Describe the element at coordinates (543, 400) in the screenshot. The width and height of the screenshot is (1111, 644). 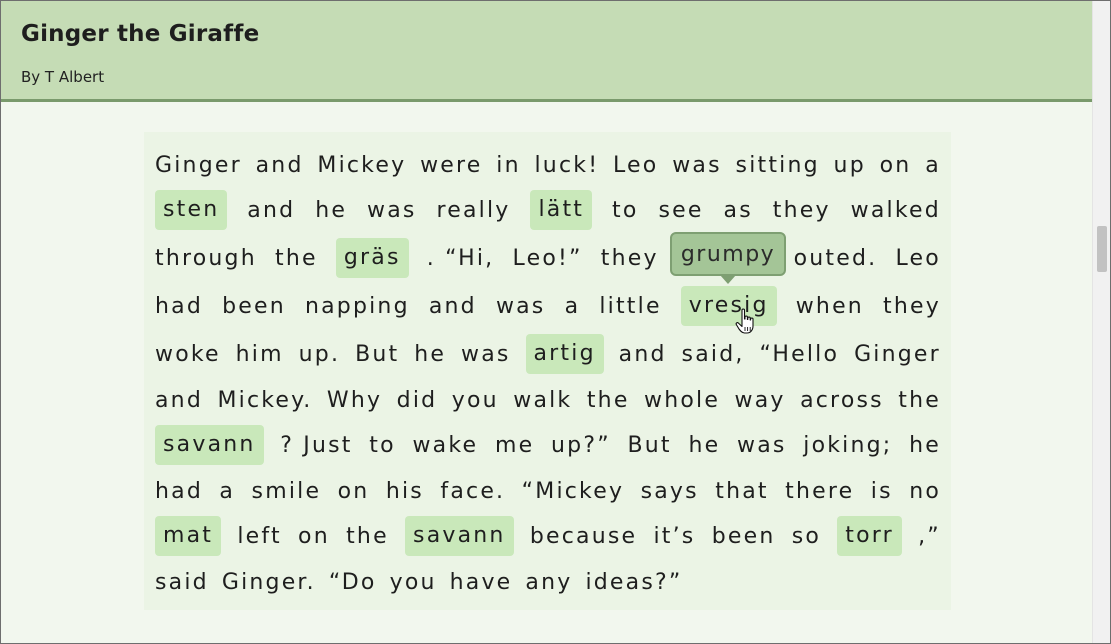
I see `story-word: walk` at that location.